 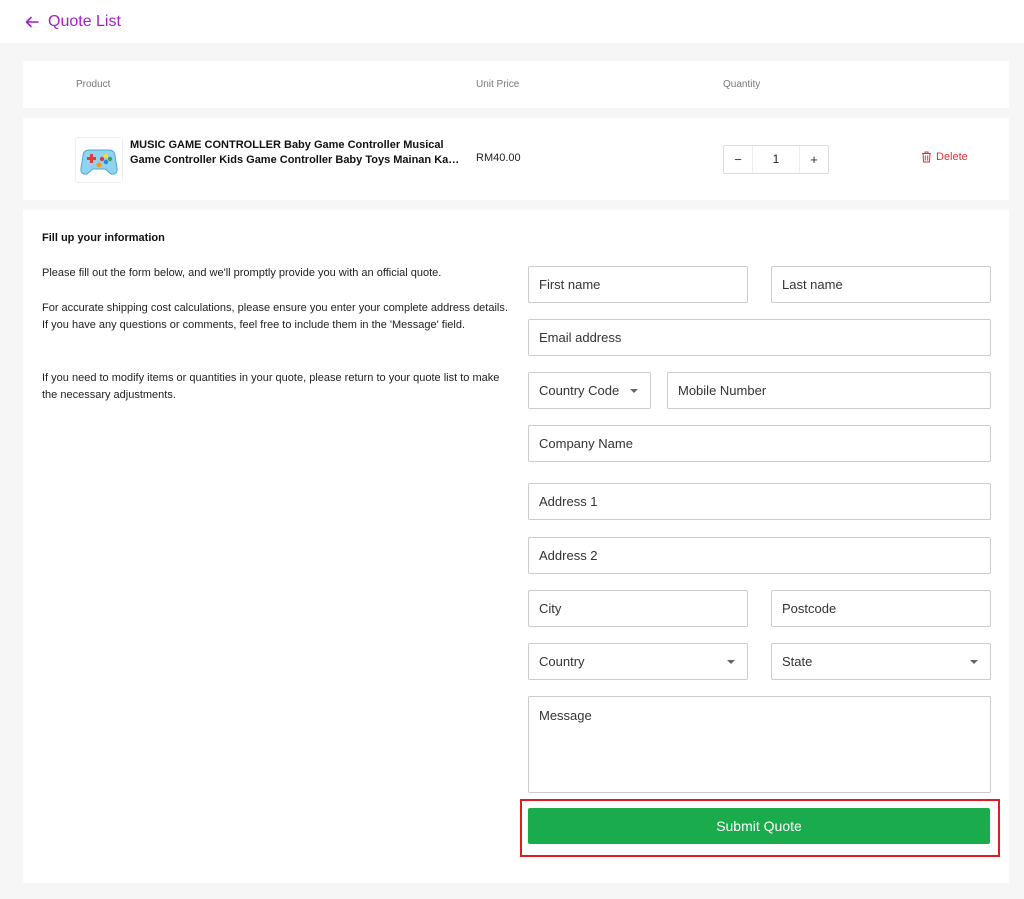 I want to click on back-button: Quote List, so click(x=72, y=22).